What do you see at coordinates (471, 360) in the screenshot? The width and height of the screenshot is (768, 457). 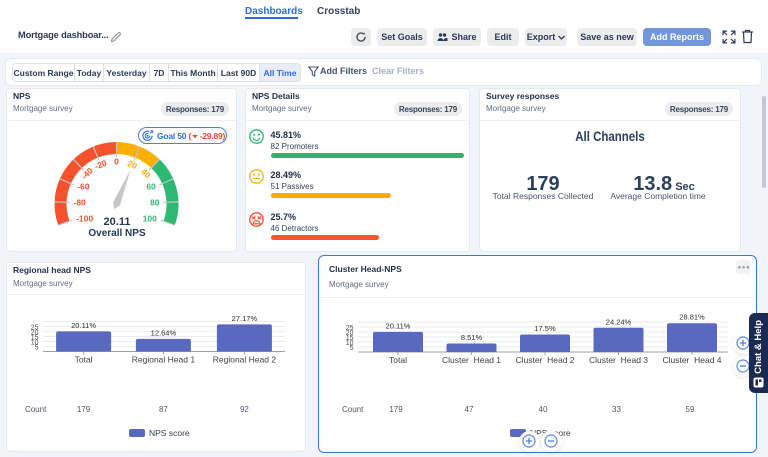 I see `svg-text: Cluster Head 1` at bounding box center [471, 360].